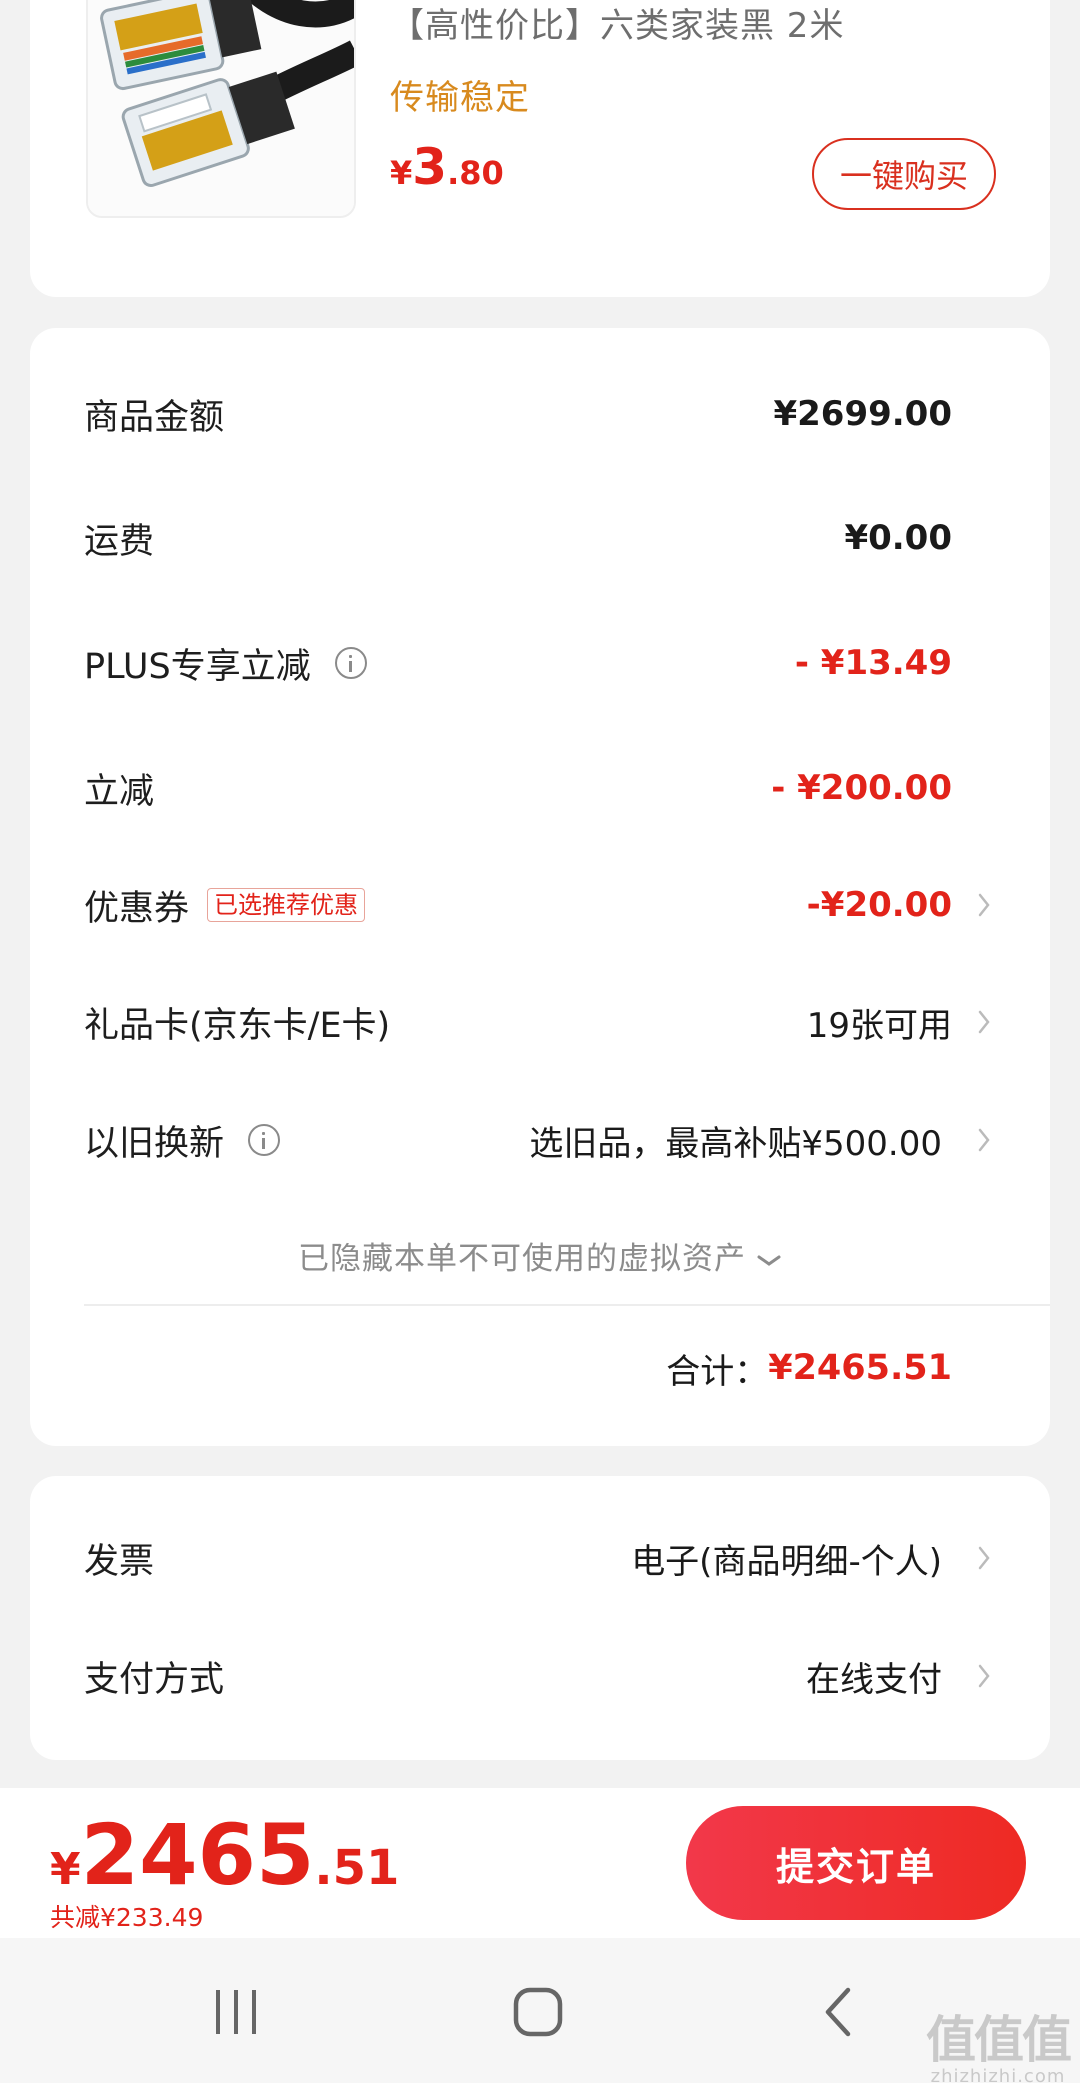  What do you see at coordinates (540, 1022) in the screenshot?
I see `summary-row-gift-card: 礼品卡(京东卡/E卡) 19张可用` at bounding box center [540, 1022].